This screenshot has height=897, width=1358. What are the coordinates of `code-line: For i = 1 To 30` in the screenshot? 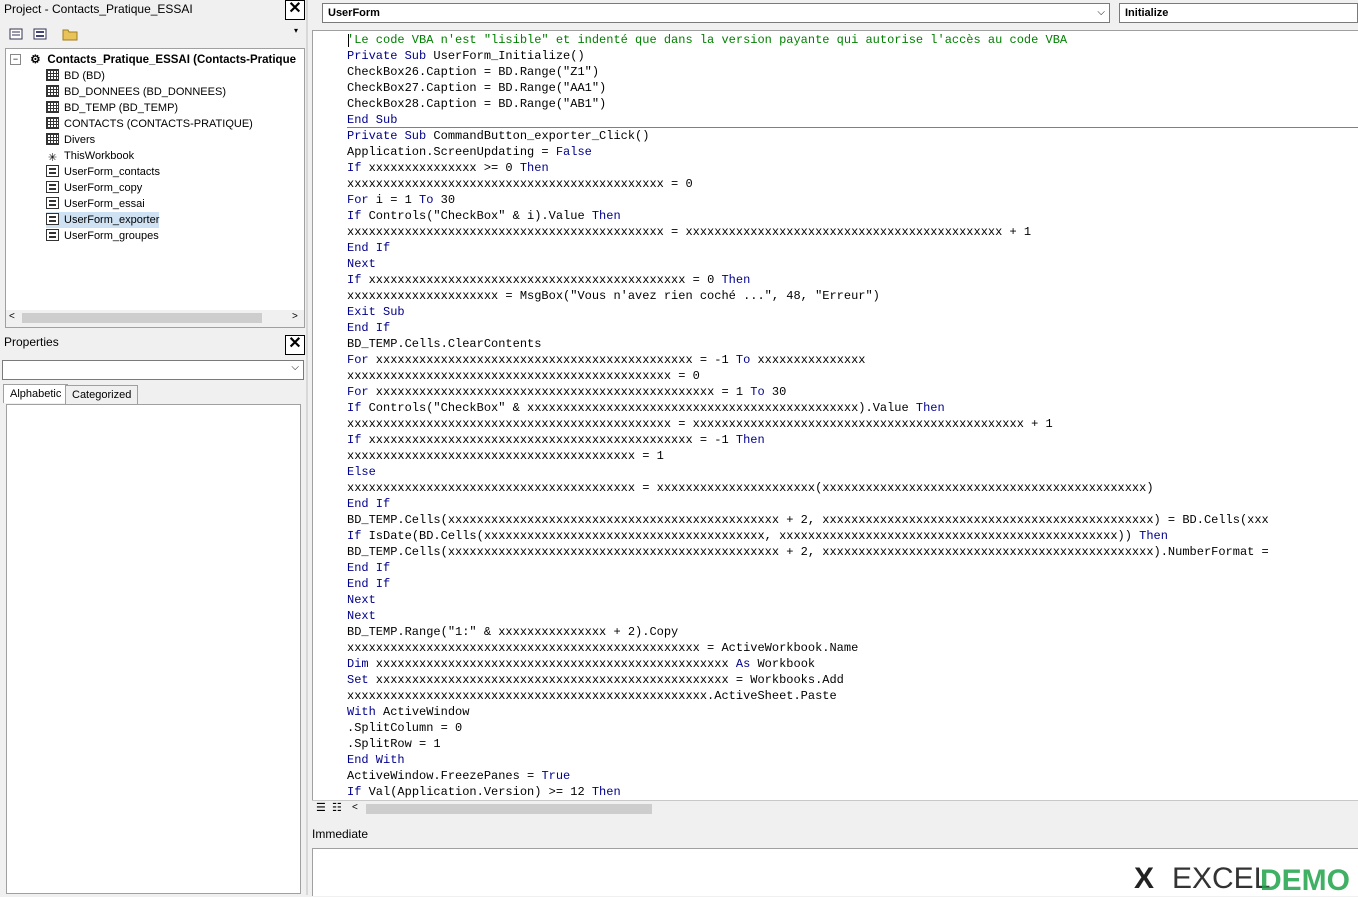 It's located at (808, 200).